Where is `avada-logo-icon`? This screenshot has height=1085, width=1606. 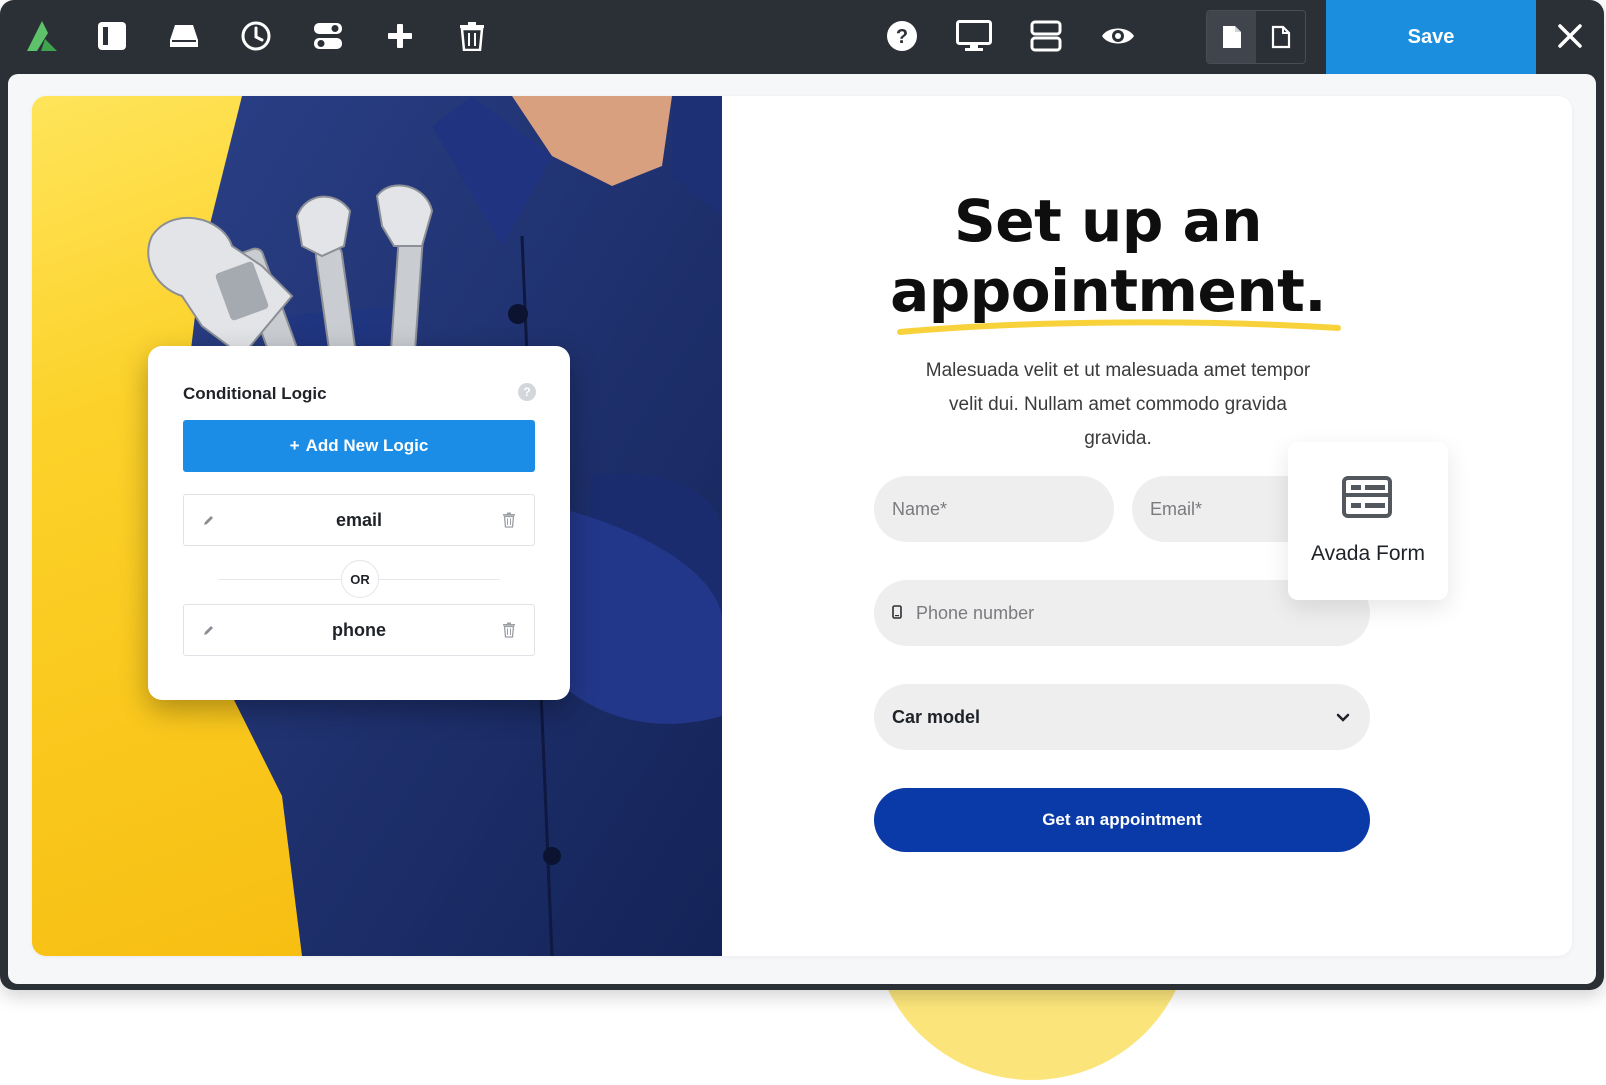
avada-logo-icon is located at coordinates (42, 36).